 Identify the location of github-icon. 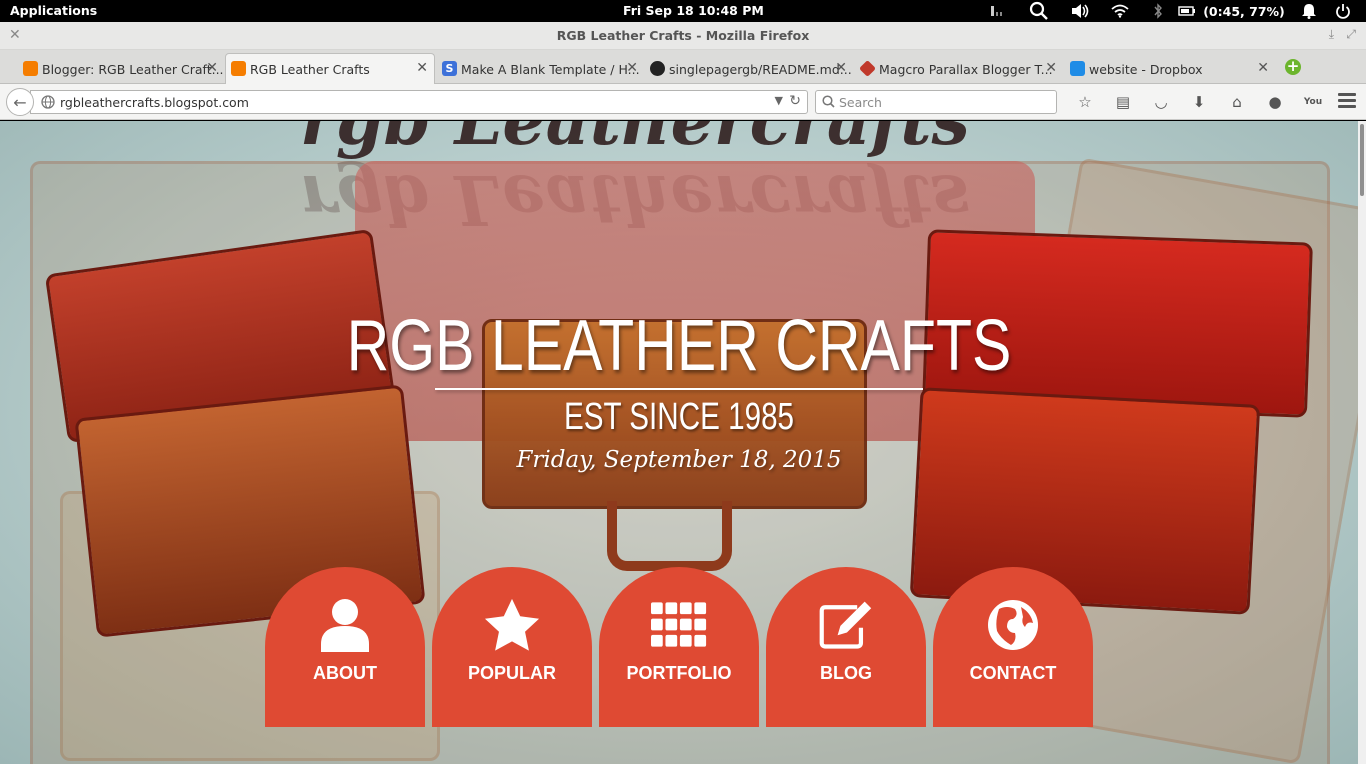
(657, 68).